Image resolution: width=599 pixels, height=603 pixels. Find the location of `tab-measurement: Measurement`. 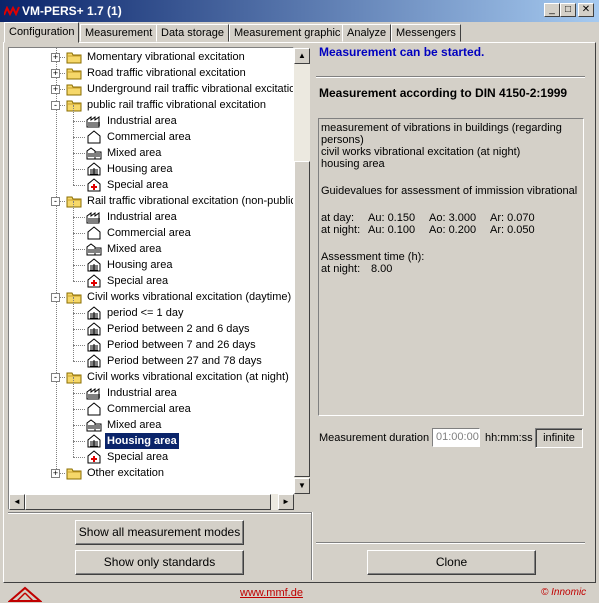

tab-measurement: Measurement is located at coordinates (119, 33).